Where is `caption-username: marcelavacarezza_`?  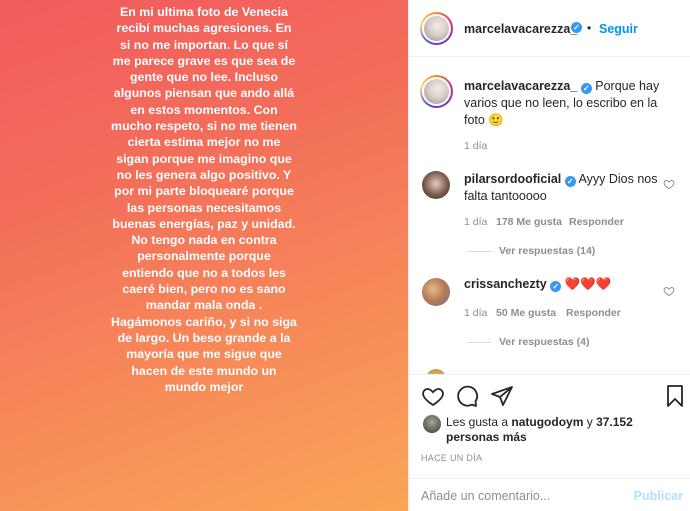
caption-username: marcelavacarezza_ is located at coordinates (520, 86).